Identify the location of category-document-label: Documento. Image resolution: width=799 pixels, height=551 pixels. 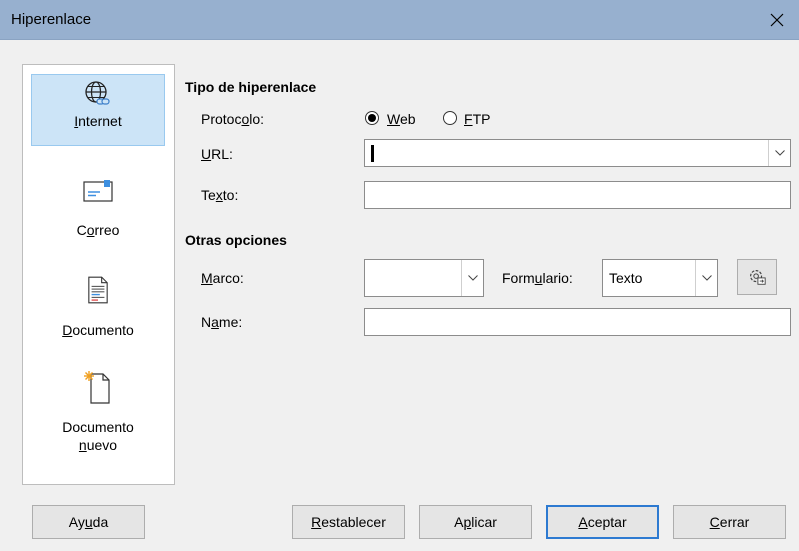
(98, 330).